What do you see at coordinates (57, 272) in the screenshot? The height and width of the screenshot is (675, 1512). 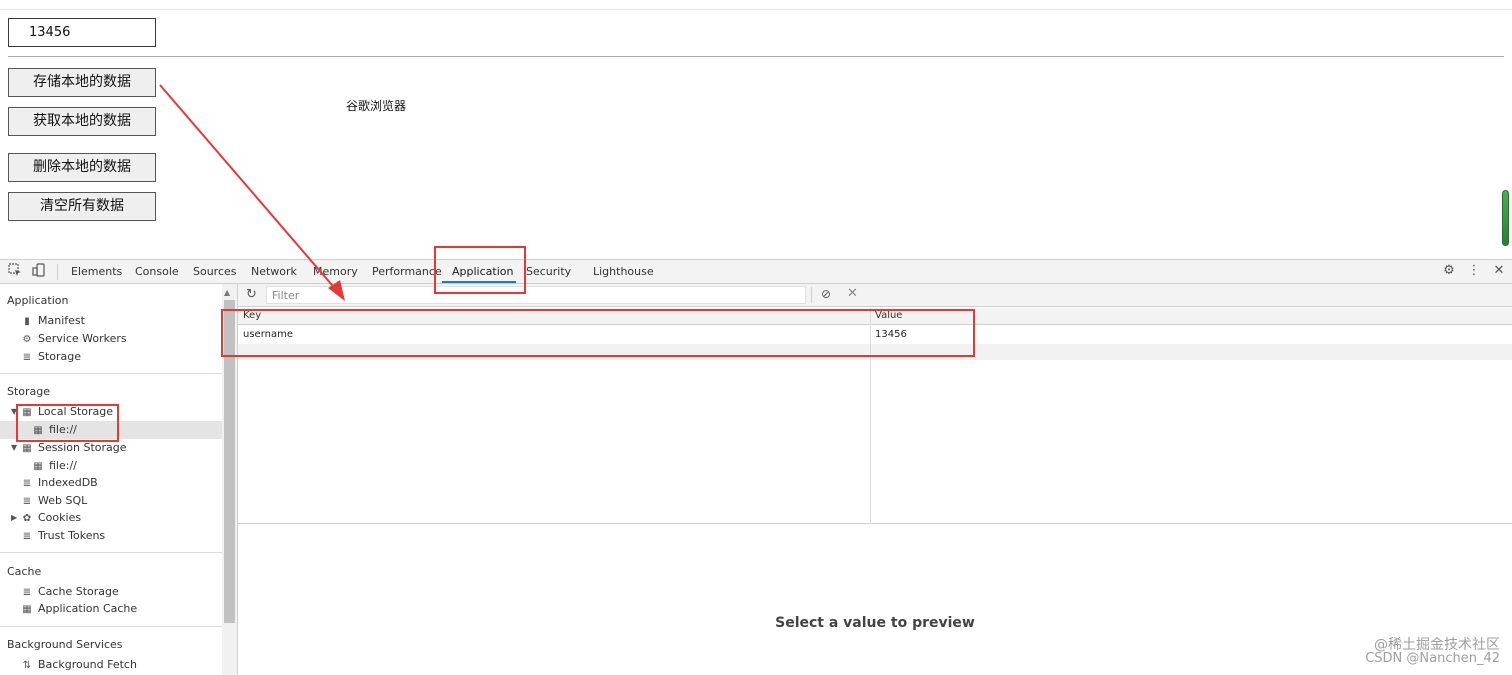 I see `tabbar-separator` at bounding box center [57, 272].